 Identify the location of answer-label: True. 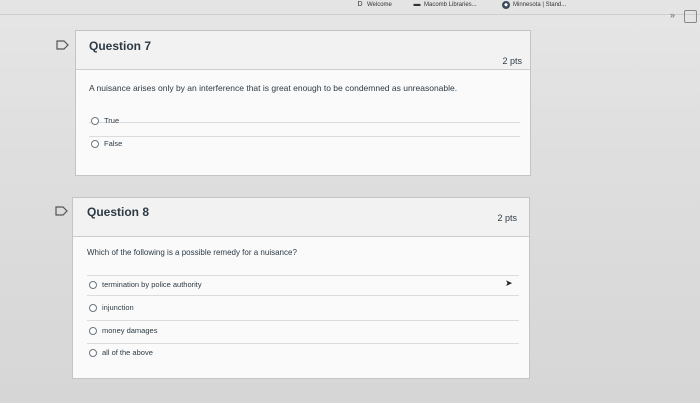
(112, 120).